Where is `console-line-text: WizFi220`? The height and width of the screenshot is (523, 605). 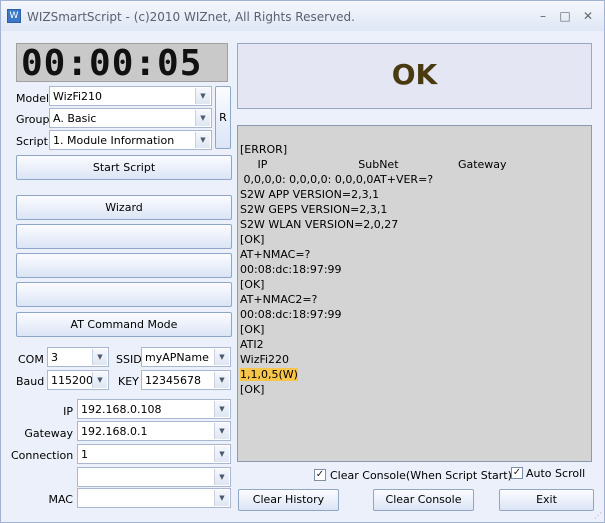
console-line-text: WizFi220 is located at coordinates (265, 359).